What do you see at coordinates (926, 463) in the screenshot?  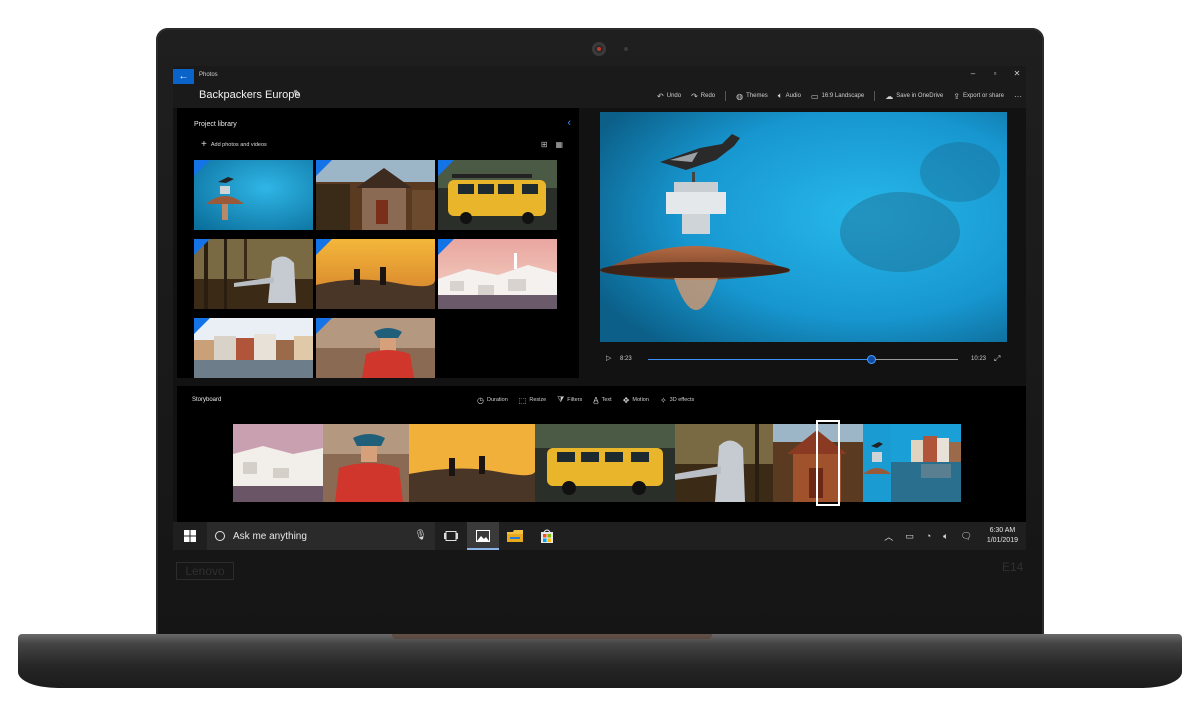 I see `clip-riverside-houses` at bounding box center [926, 463].